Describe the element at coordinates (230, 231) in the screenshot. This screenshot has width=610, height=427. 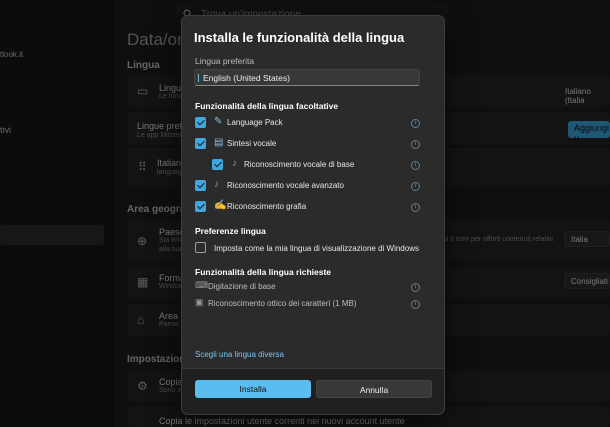
I see `language-prefs-header: Preferenze lingua` at that location.